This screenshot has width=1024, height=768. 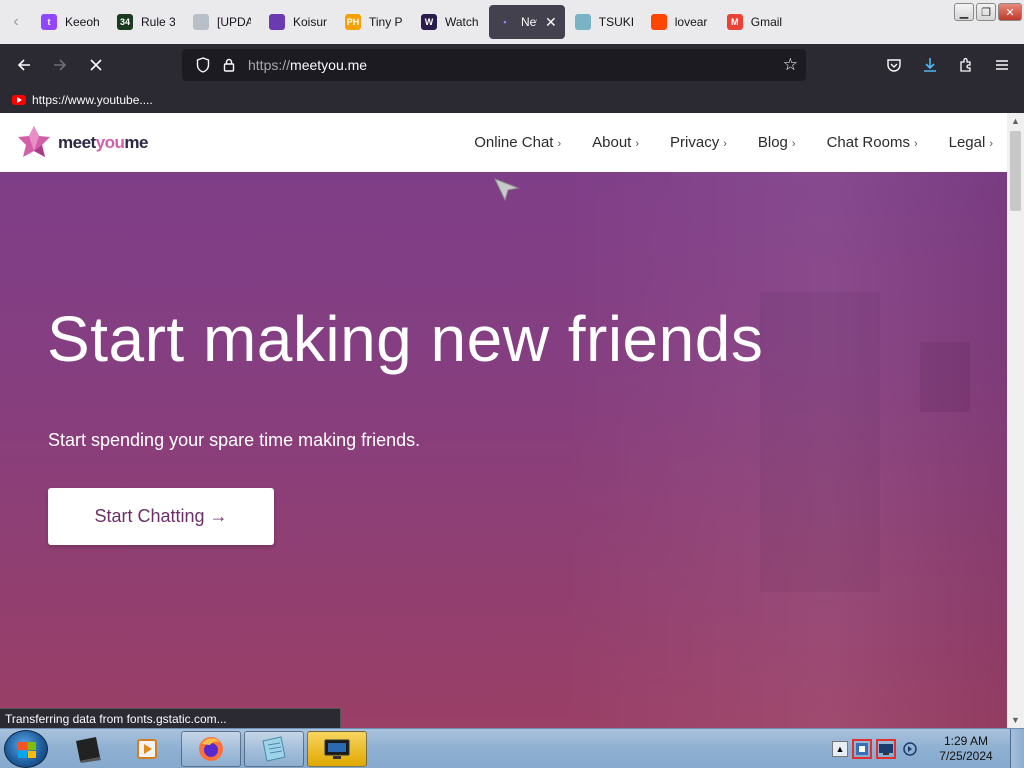 I want to click on taskbar-app-terminal, so click(x=88, y=749).